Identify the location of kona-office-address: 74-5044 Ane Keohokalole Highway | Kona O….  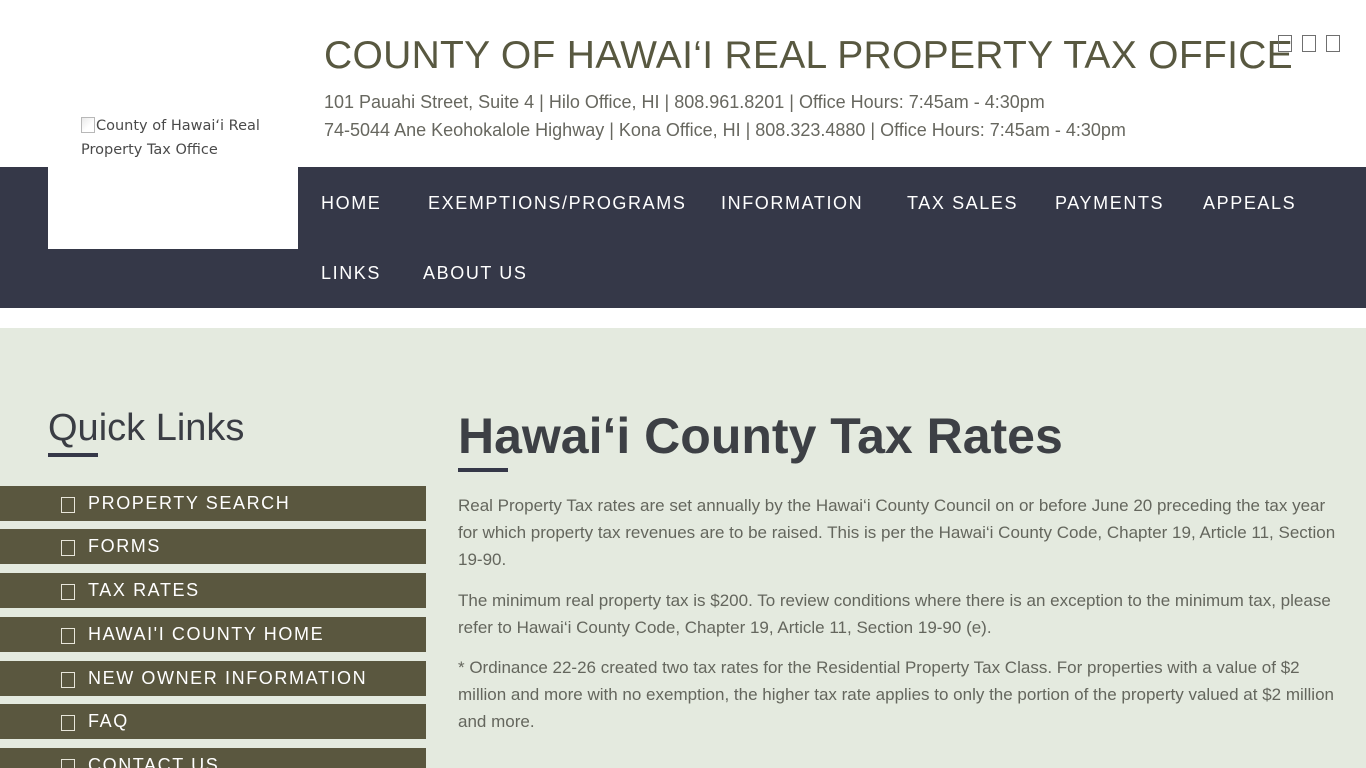
(725, 130).